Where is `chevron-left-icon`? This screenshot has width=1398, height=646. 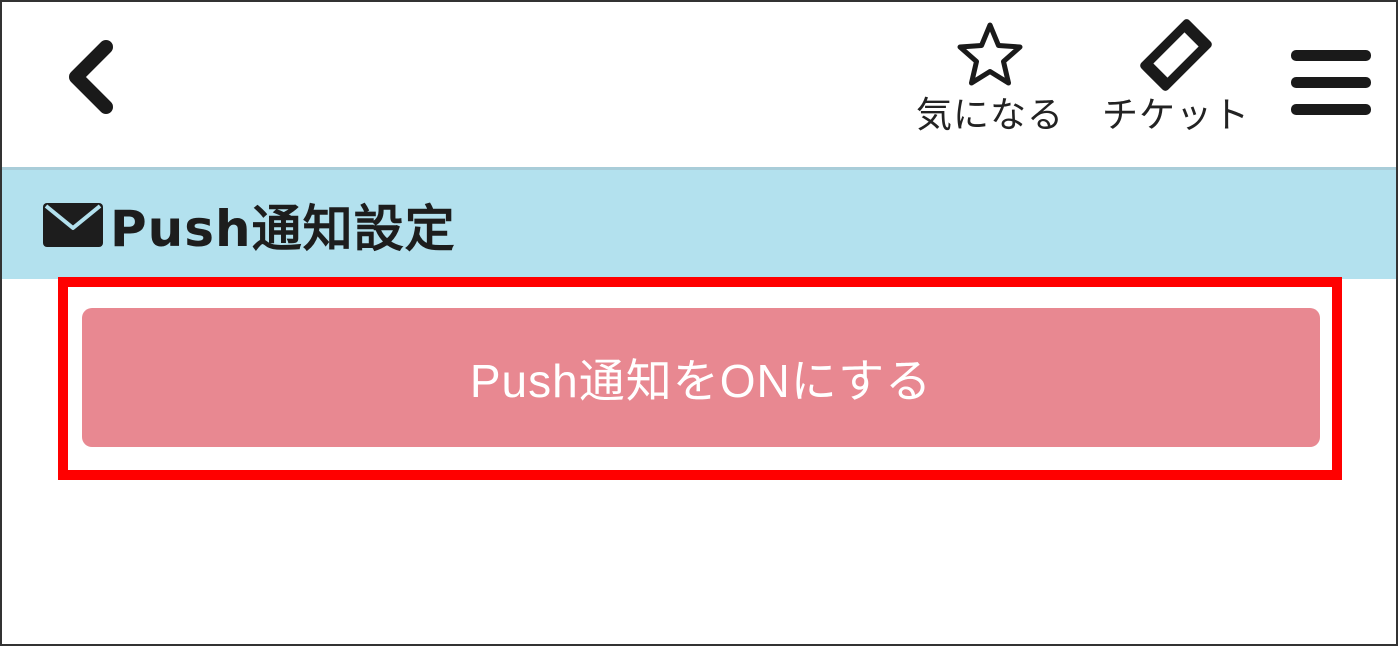
chevron-left-icon is located at coordinates (91, 77).